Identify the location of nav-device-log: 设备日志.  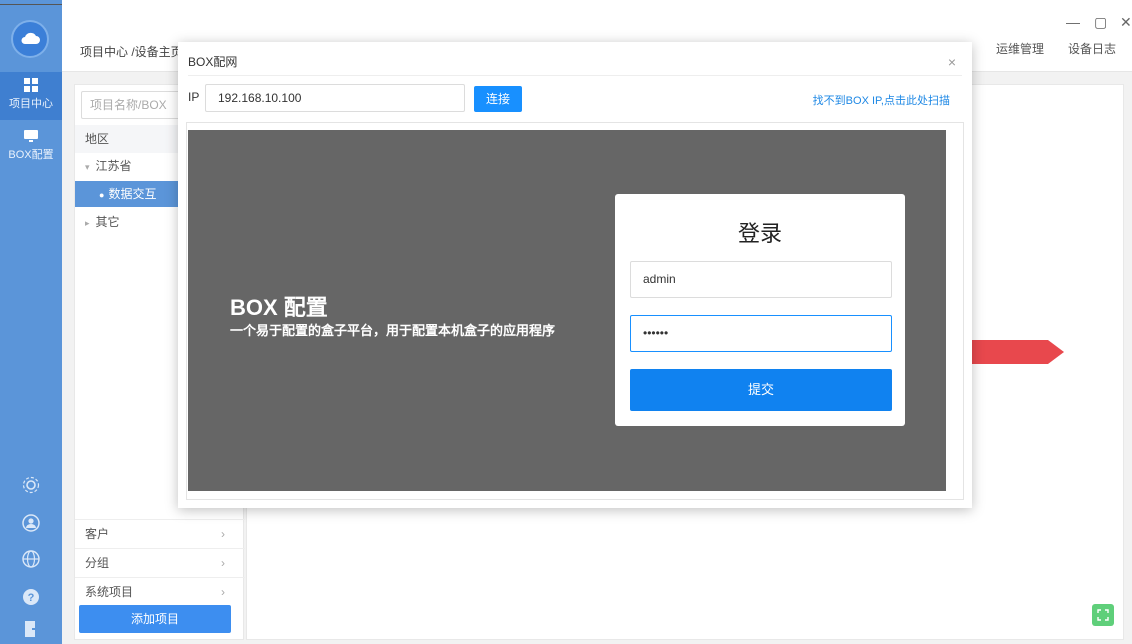
(1092, 48).